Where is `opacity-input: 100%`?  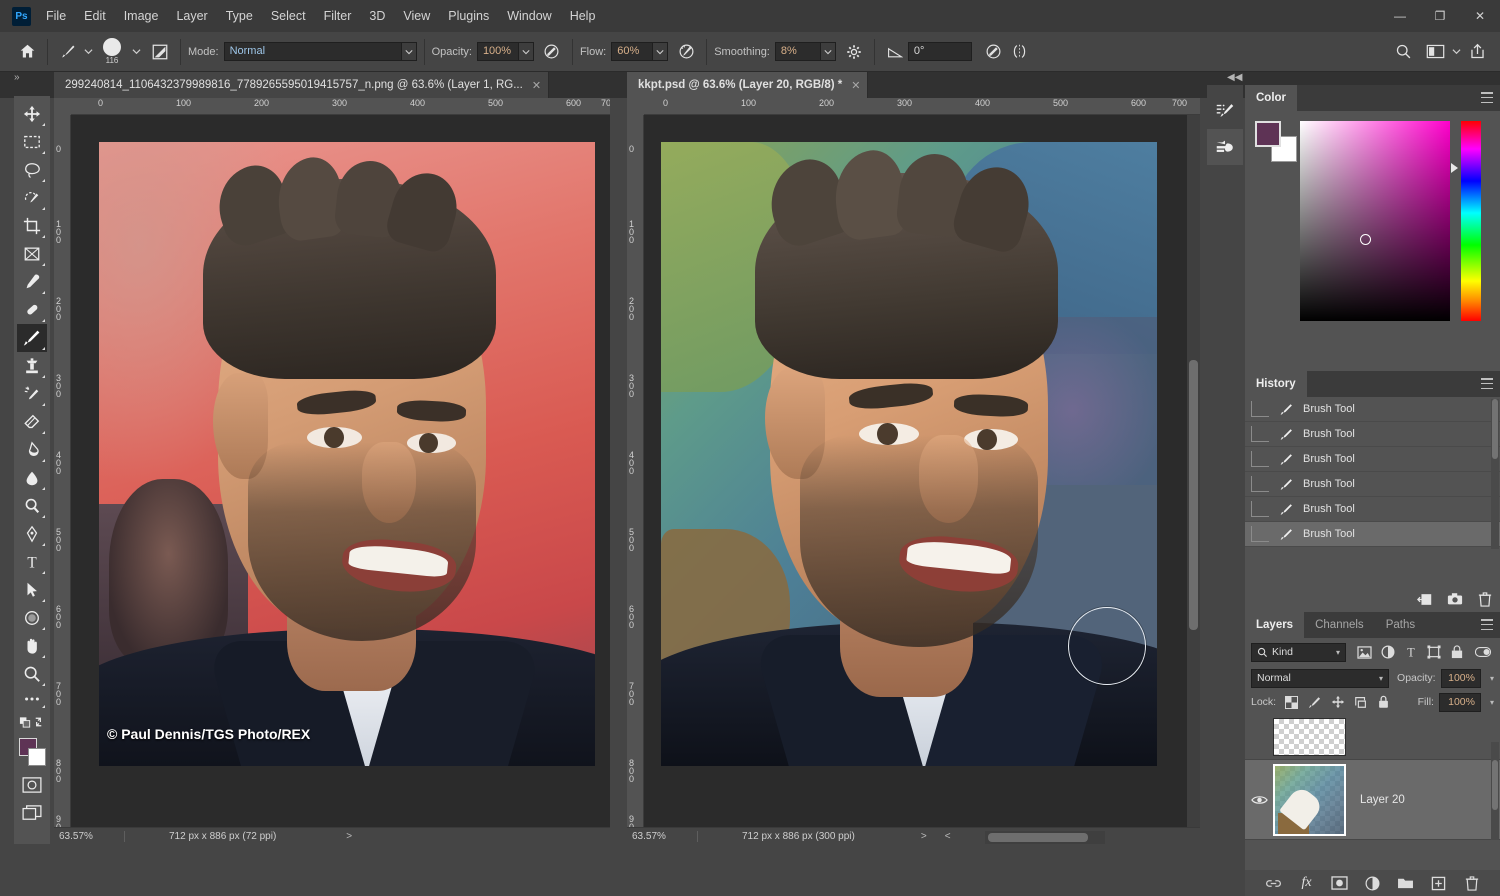
opacity-input: 100% is located at coordinates (497, 51).